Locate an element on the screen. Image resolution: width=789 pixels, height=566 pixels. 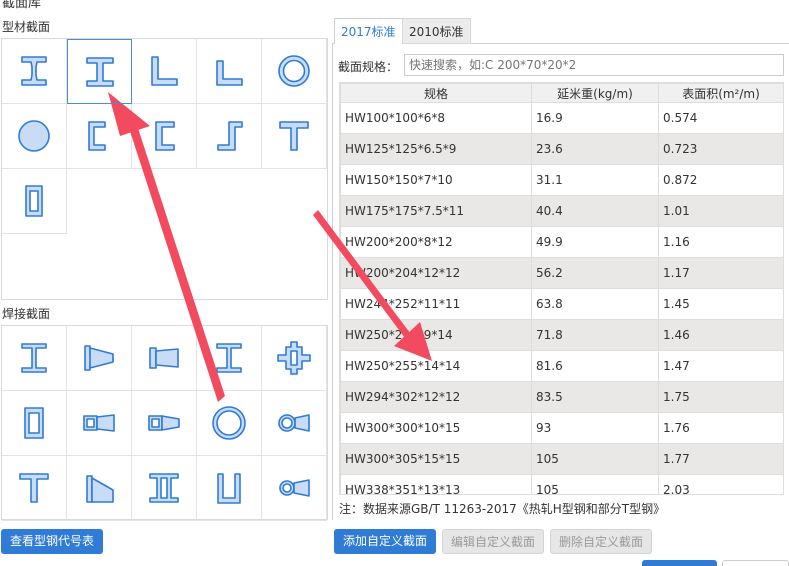
cell-surface-area: 0.574 is located at coordinates (720, 118).